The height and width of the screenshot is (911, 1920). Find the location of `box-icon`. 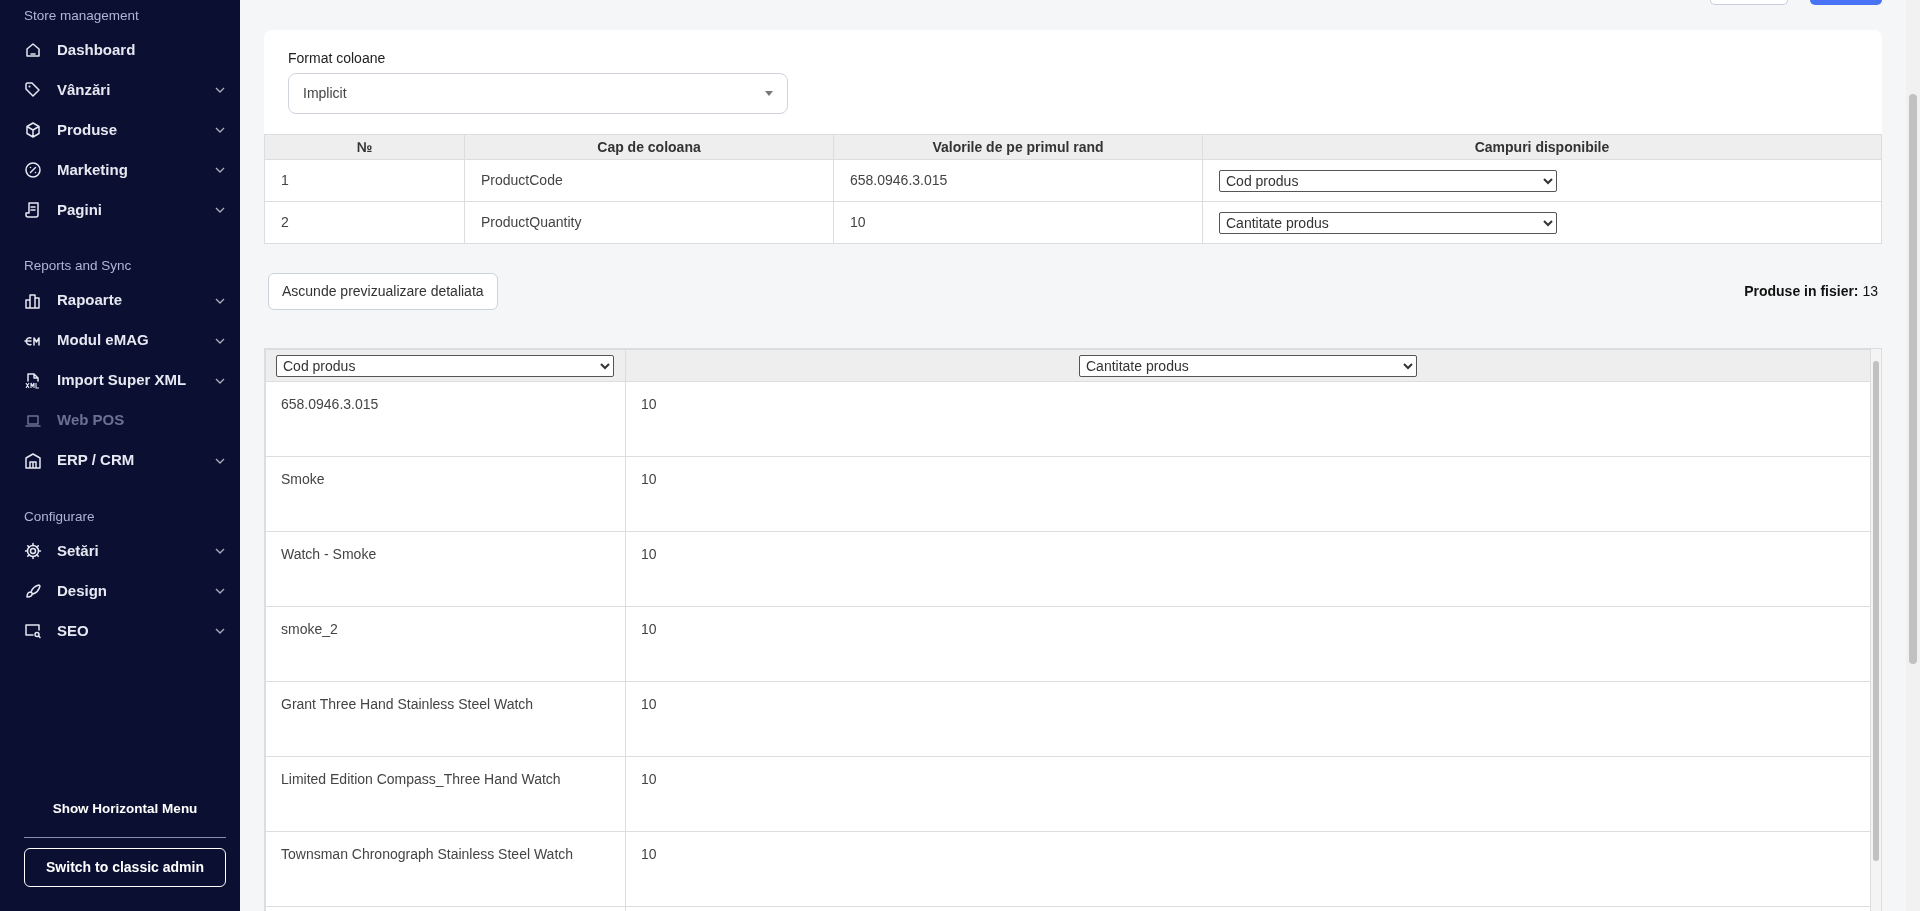

box-icon is located at coordinates (33, 130).